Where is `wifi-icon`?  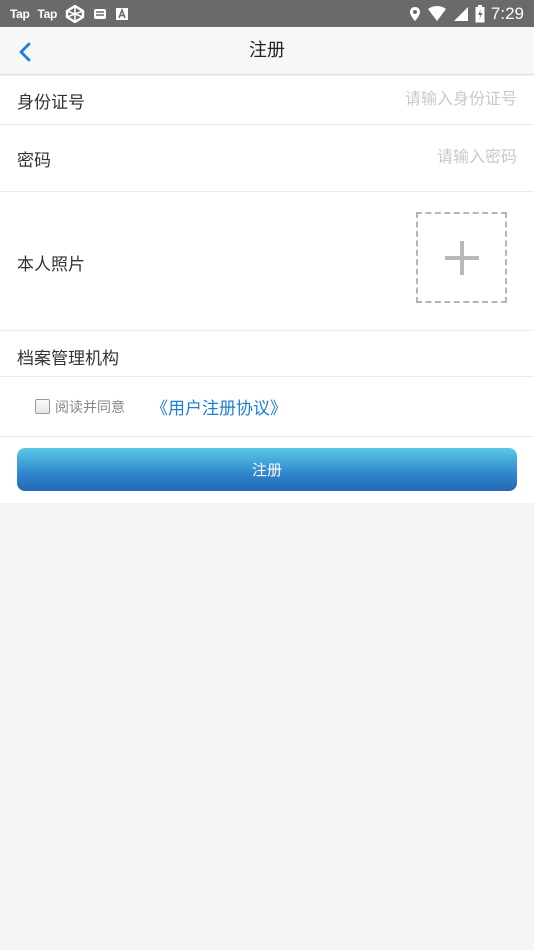
wifi-icon is located at coordinates (437, 13).